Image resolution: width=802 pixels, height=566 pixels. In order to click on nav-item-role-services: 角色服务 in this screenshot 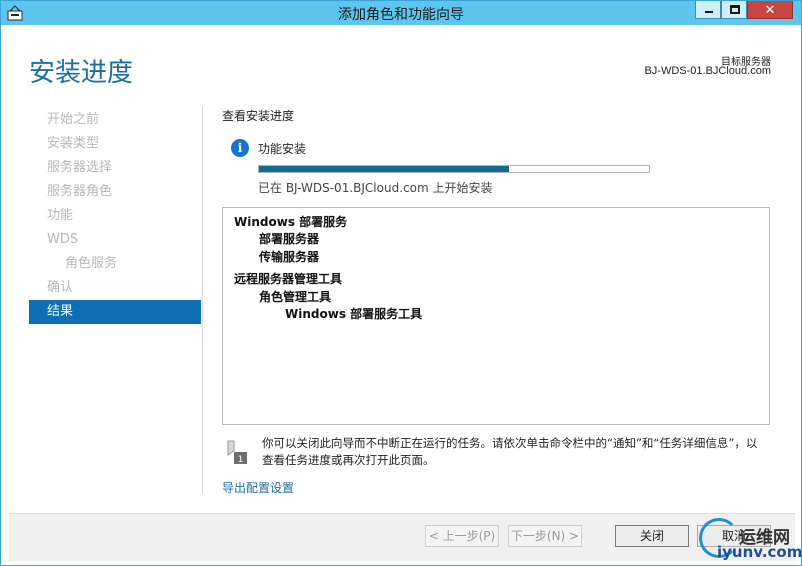, I will do `click(91, 263)`.